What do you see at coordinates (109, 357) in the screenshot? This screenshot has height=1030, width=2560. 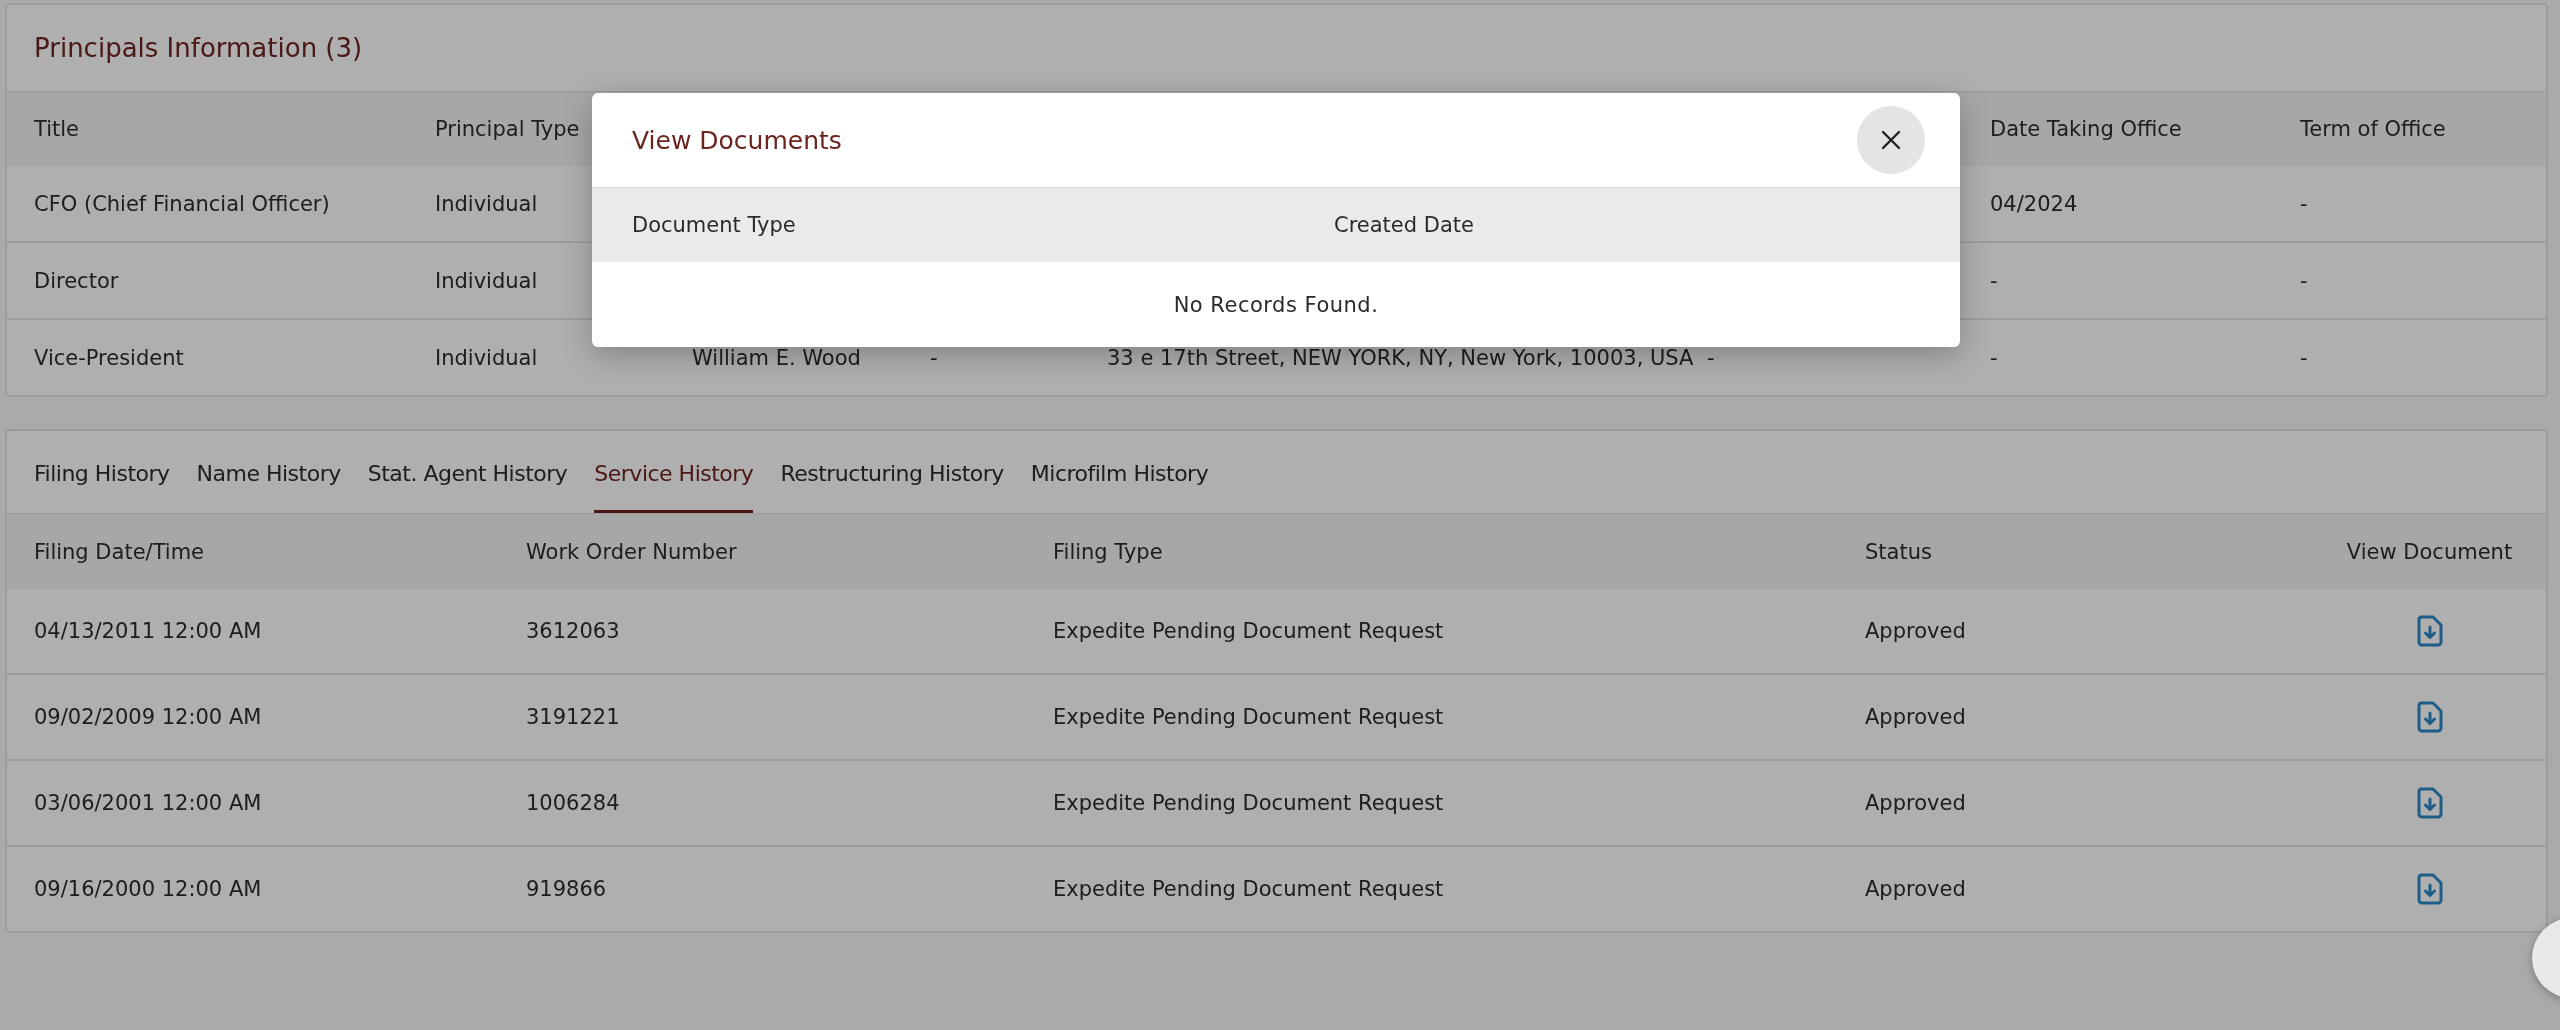 I see `table-cell: Vice-President` at bounding box center [109, 357].